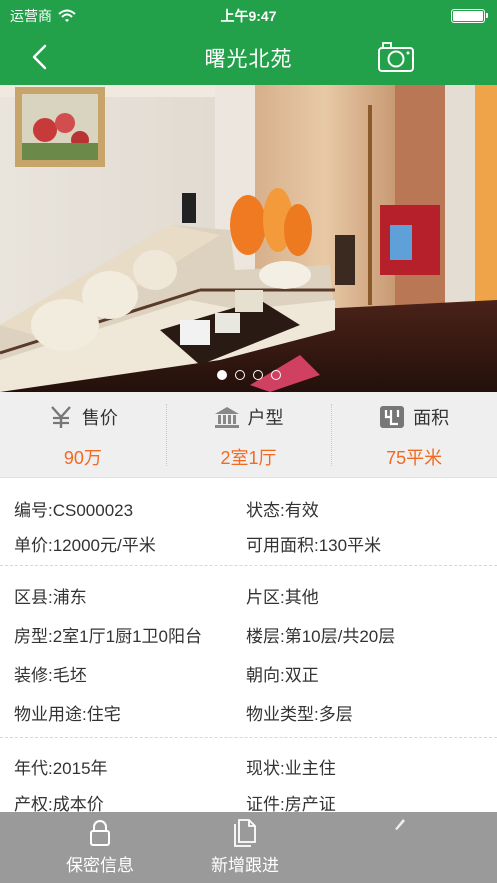 This screenshot has height=883, width=497. I want to click on status-time: 上午9:47, so click(248, 16).